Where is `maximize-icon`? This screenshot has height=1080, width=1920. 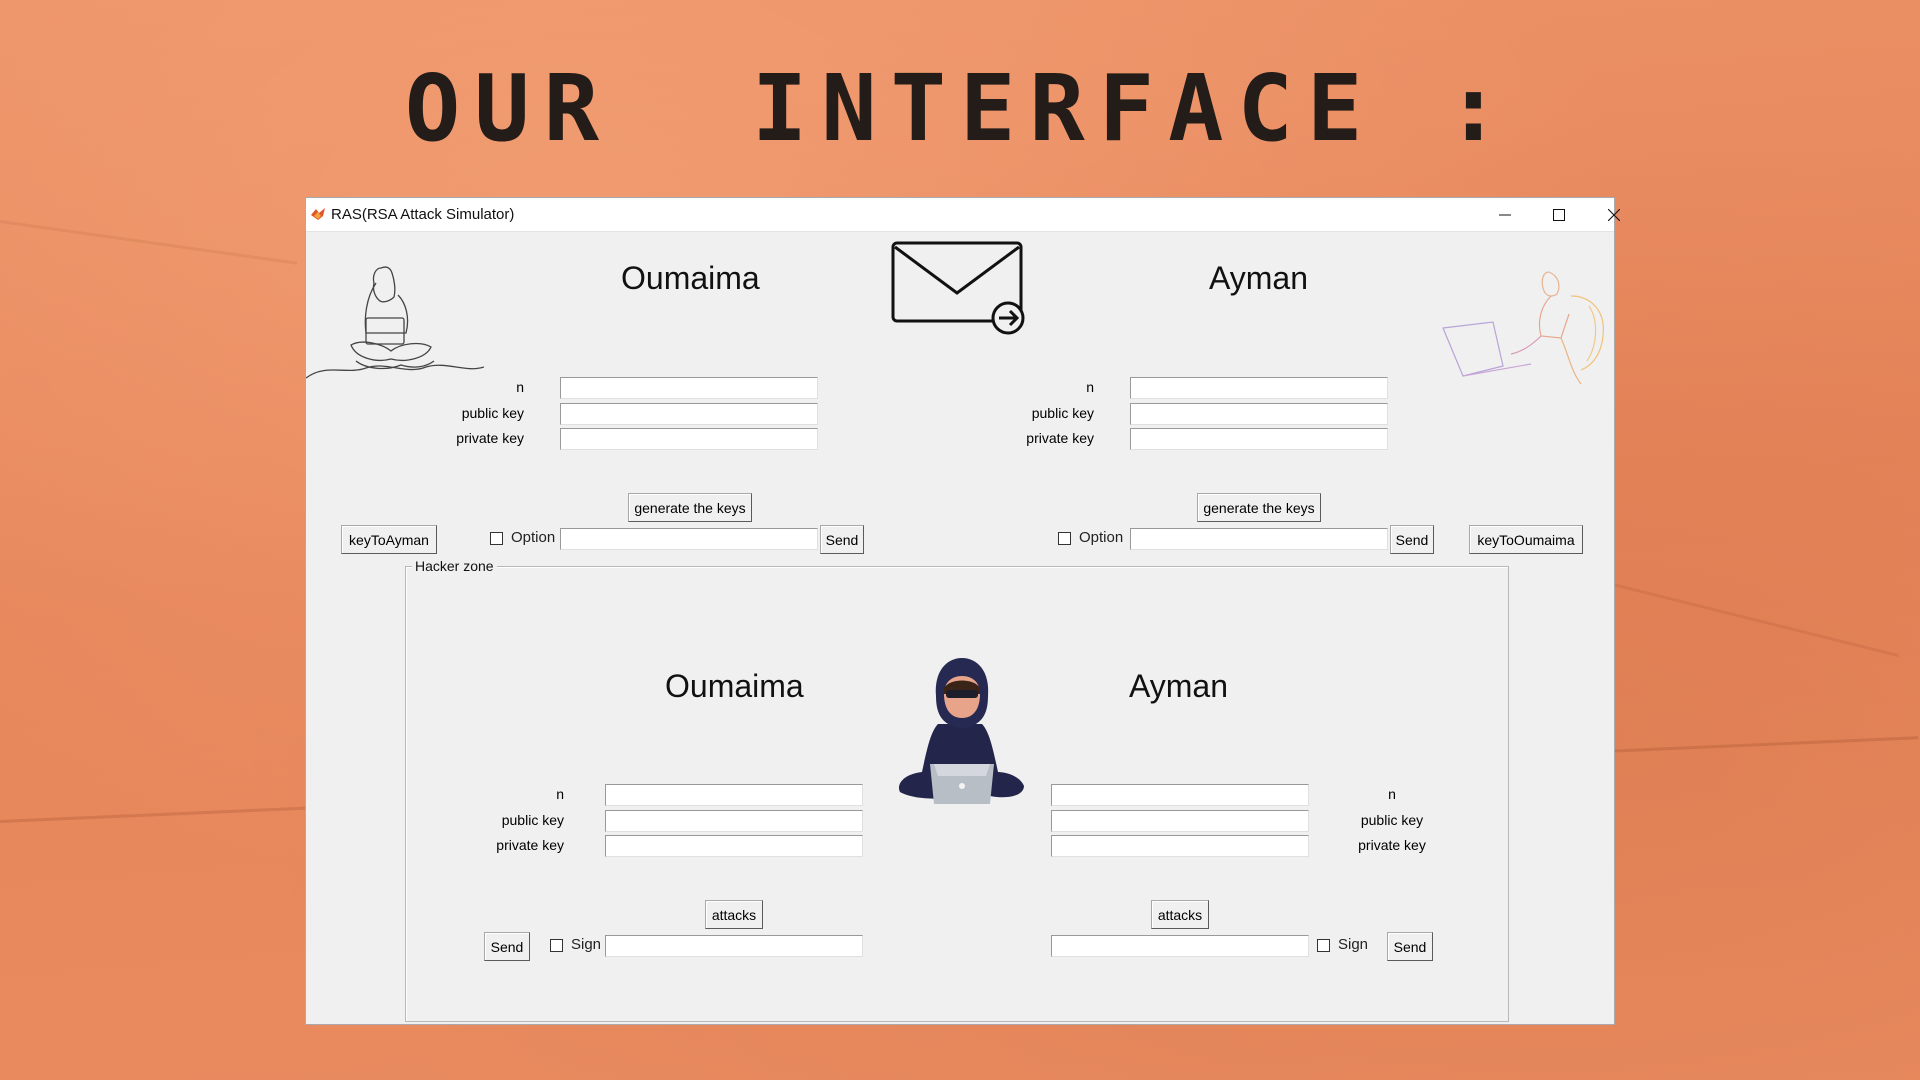
maximize-icon is located at coordinates (1559, 214).